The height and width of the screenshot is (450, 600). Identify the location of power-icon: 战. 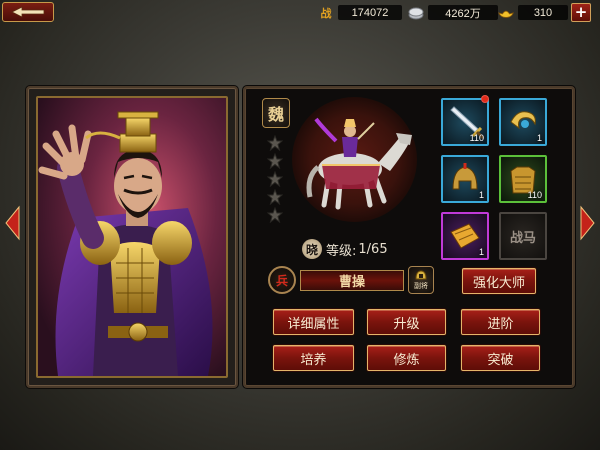
(326, 13).